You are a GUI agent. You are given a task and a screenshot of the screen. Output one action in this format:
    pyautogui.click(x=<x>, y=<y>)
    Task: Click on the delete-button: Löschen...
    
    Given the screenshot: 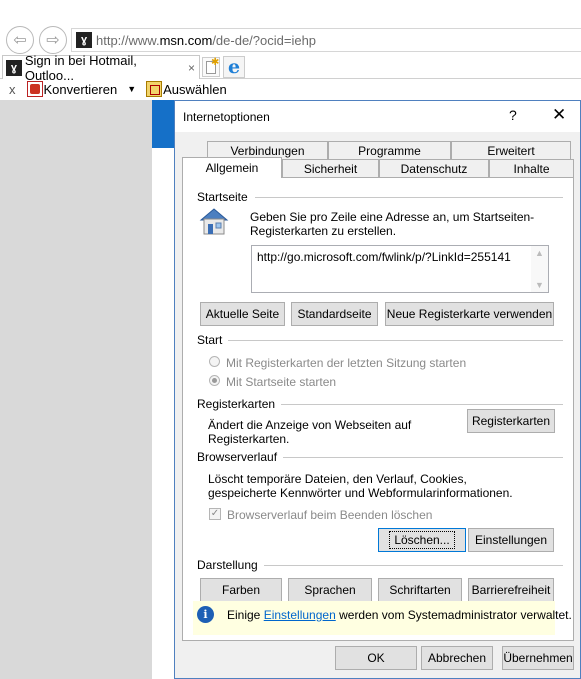 What is the action you would take?
    pyautogui.click(x=422, y=540)
    